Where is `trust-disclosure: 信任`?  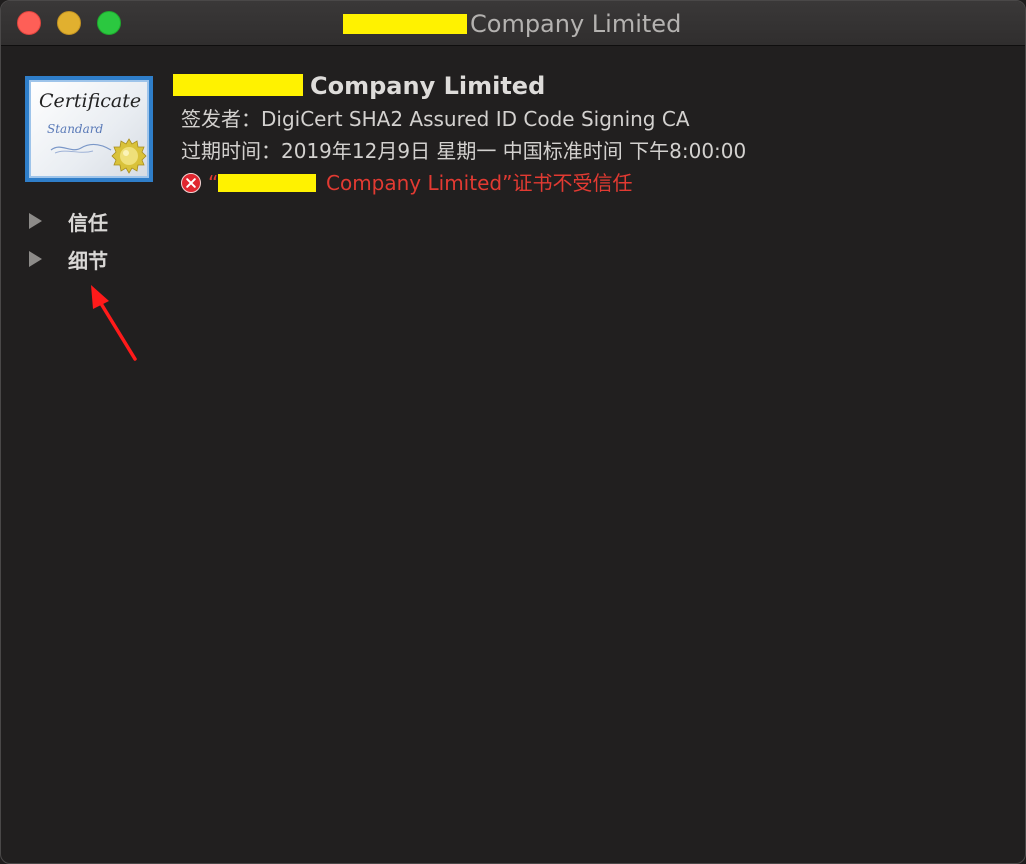
trust-disclosure: 信任 is located at coordinates (68, 221).